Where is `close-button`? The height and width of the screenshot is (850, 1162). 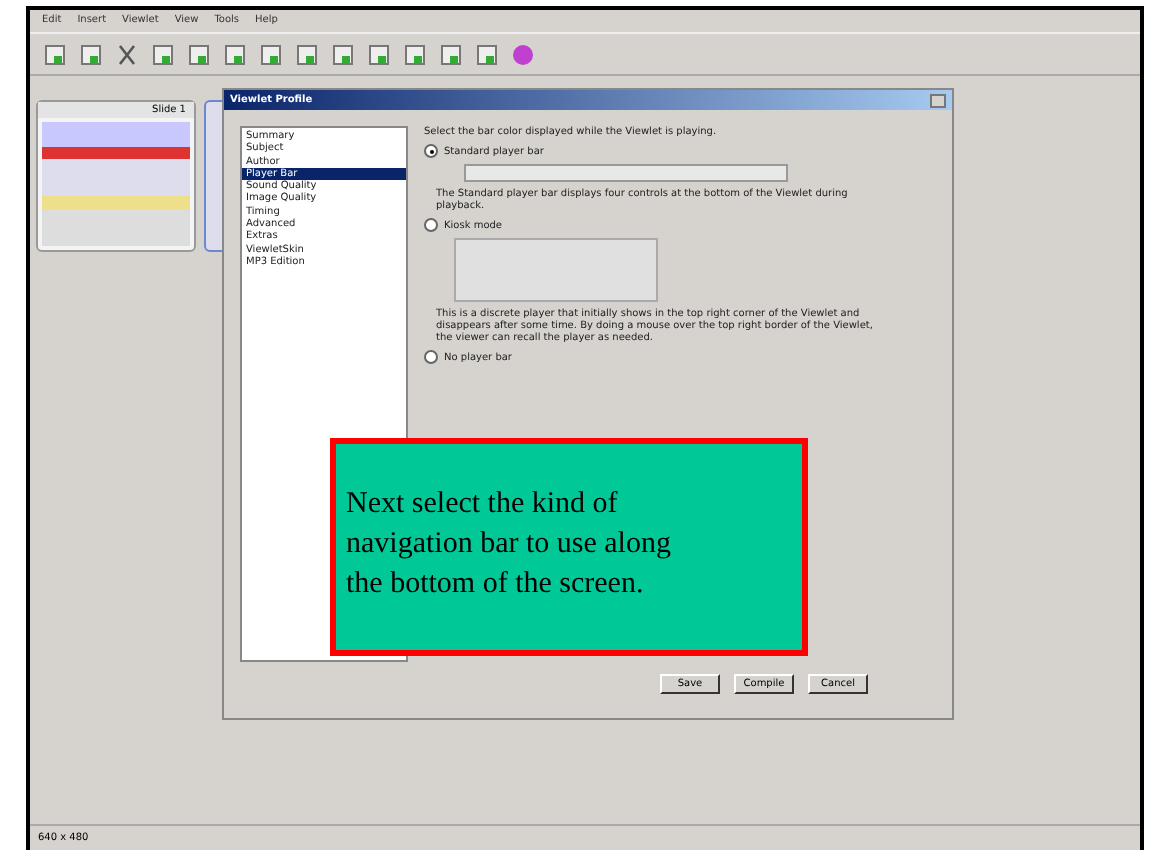
close-button is located at coordinates (938, 100).